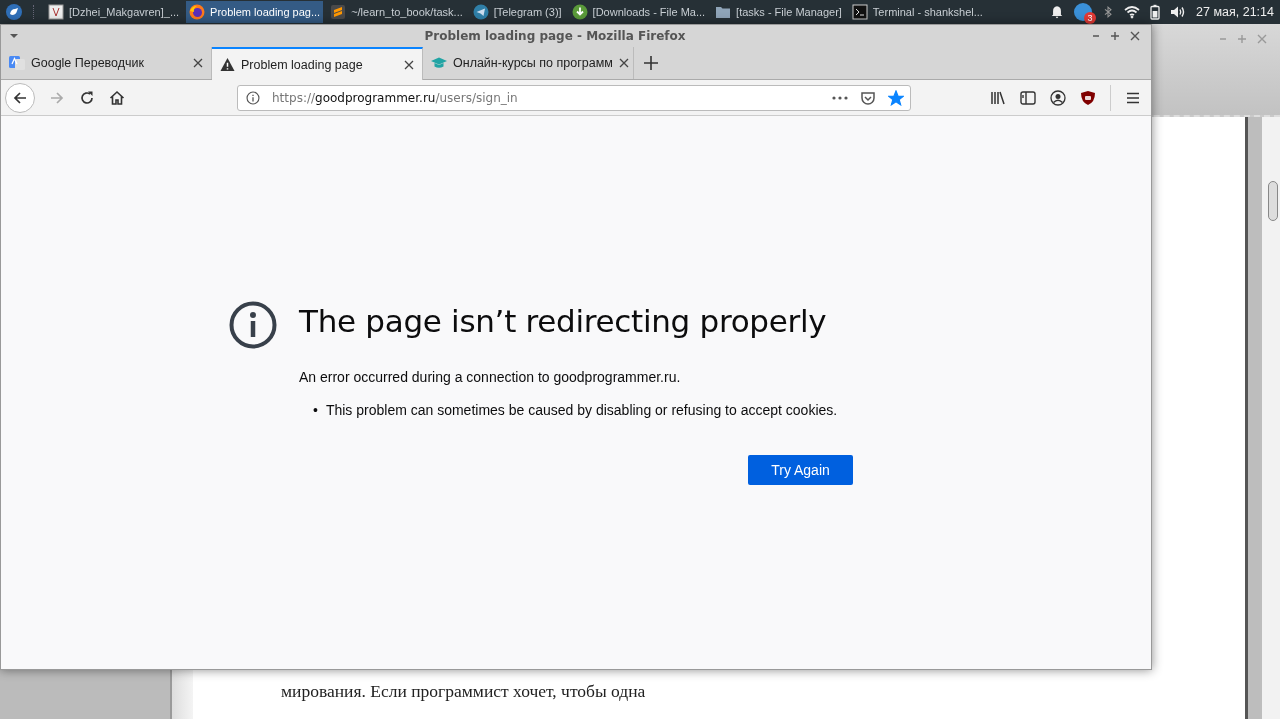 This screenshot has height=719, width=1280. Describe the element at coordinates (56, 12) in the screenshot. I see `document-icon` at that location.